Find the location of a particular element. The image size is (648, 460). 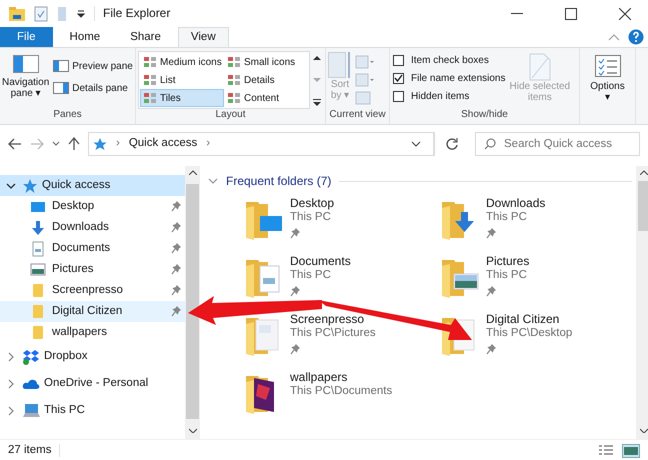

folder-name: Desktop is located at coordinates (312, 203).